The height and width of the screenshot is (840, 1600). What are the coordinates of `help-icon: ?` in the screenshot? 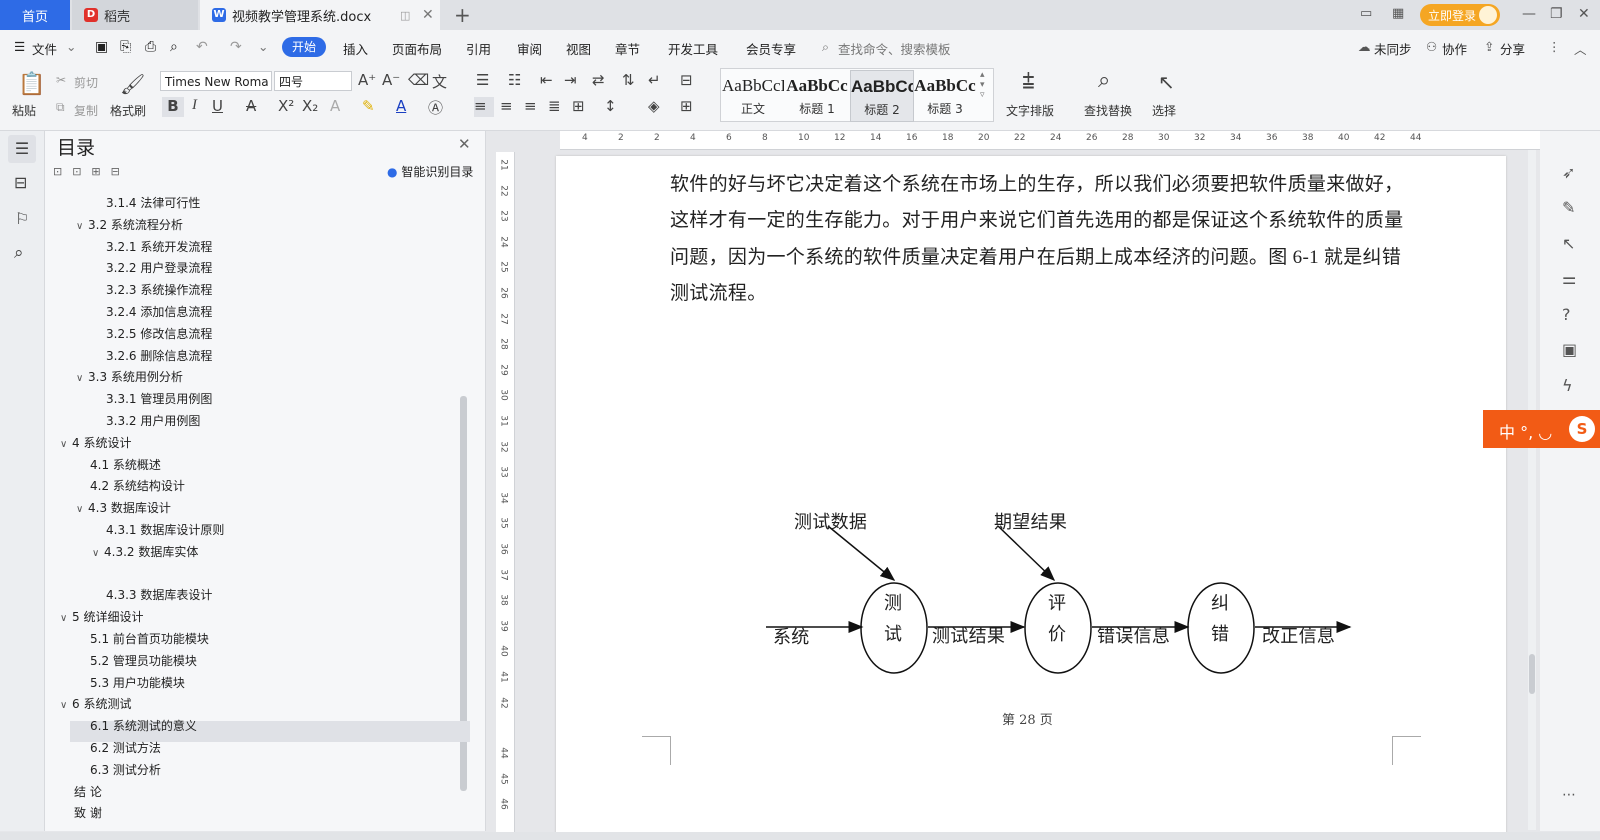 It's located at (1566, 314).